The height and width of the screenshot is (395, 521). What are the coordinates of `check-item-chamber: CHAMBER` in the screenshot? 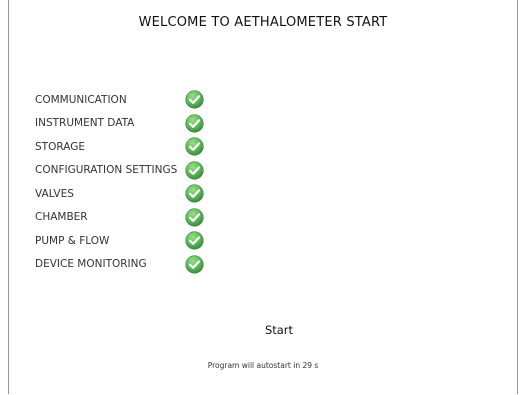 It's located at (119, 218).